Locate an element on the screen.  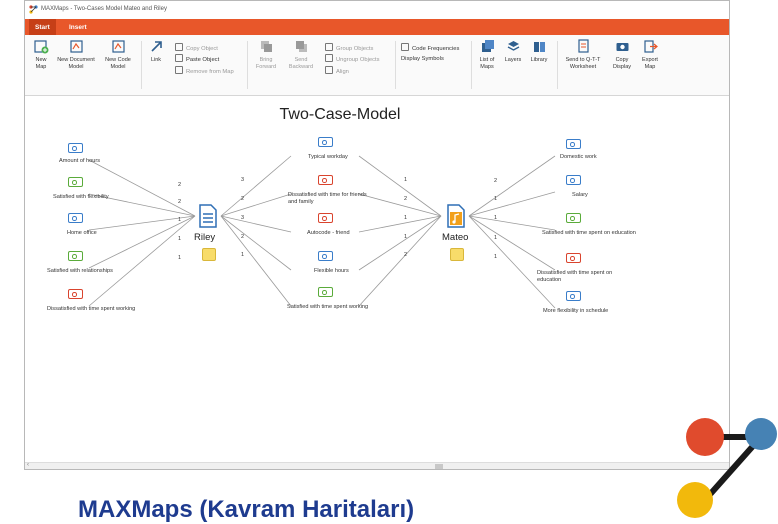
library-button: Library is located at coordinates (539, 51).